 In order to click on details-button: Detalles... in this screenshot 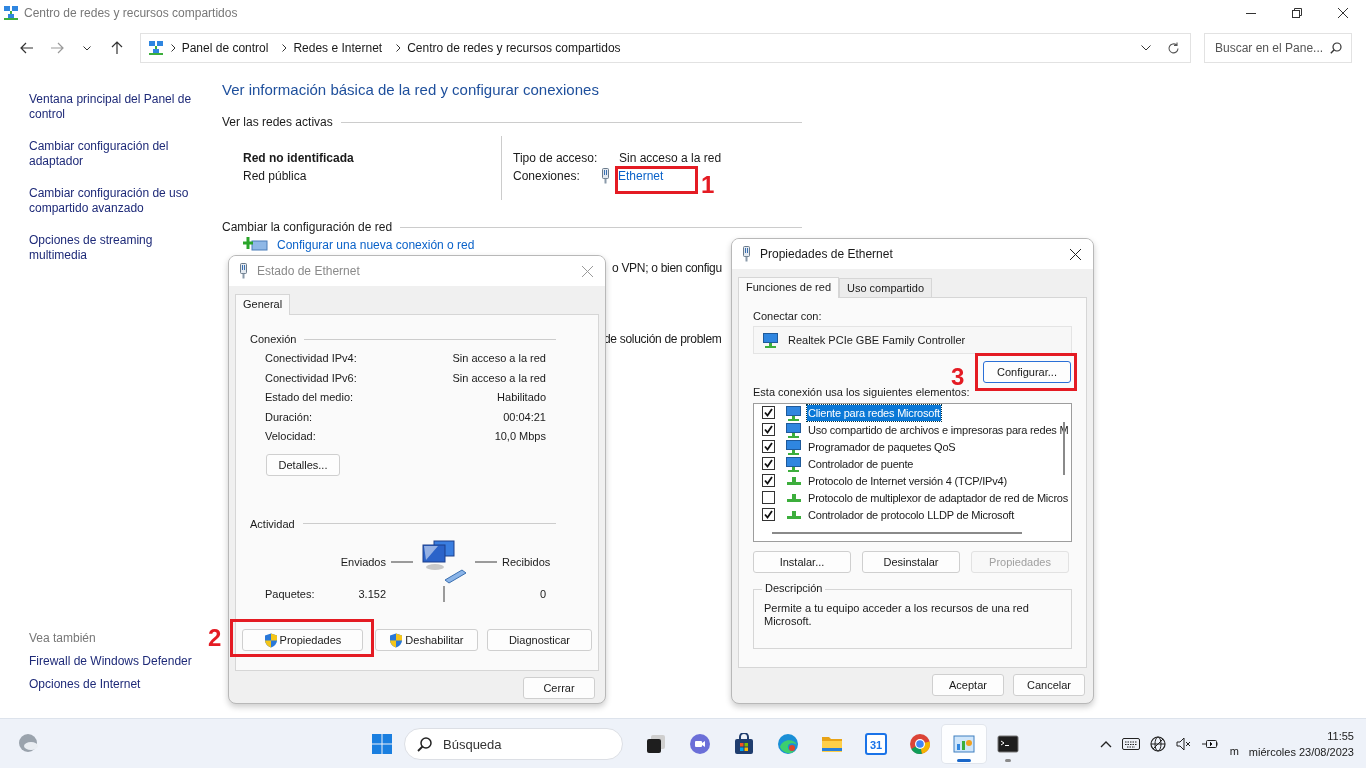, I will do `click(303, 464)`.